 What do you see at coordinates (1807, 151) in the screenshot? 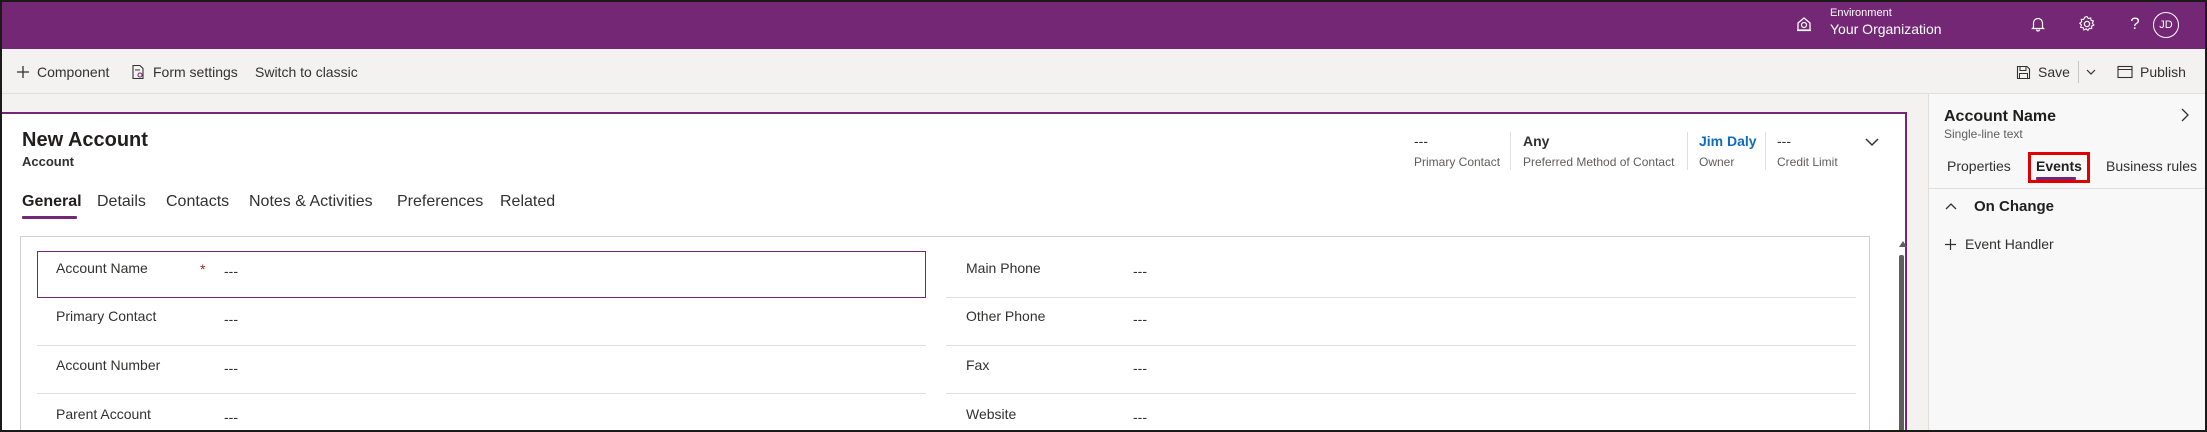
I see `header-field-credit-limit: --- Credit Limit` at bounding box center [1807, 151].